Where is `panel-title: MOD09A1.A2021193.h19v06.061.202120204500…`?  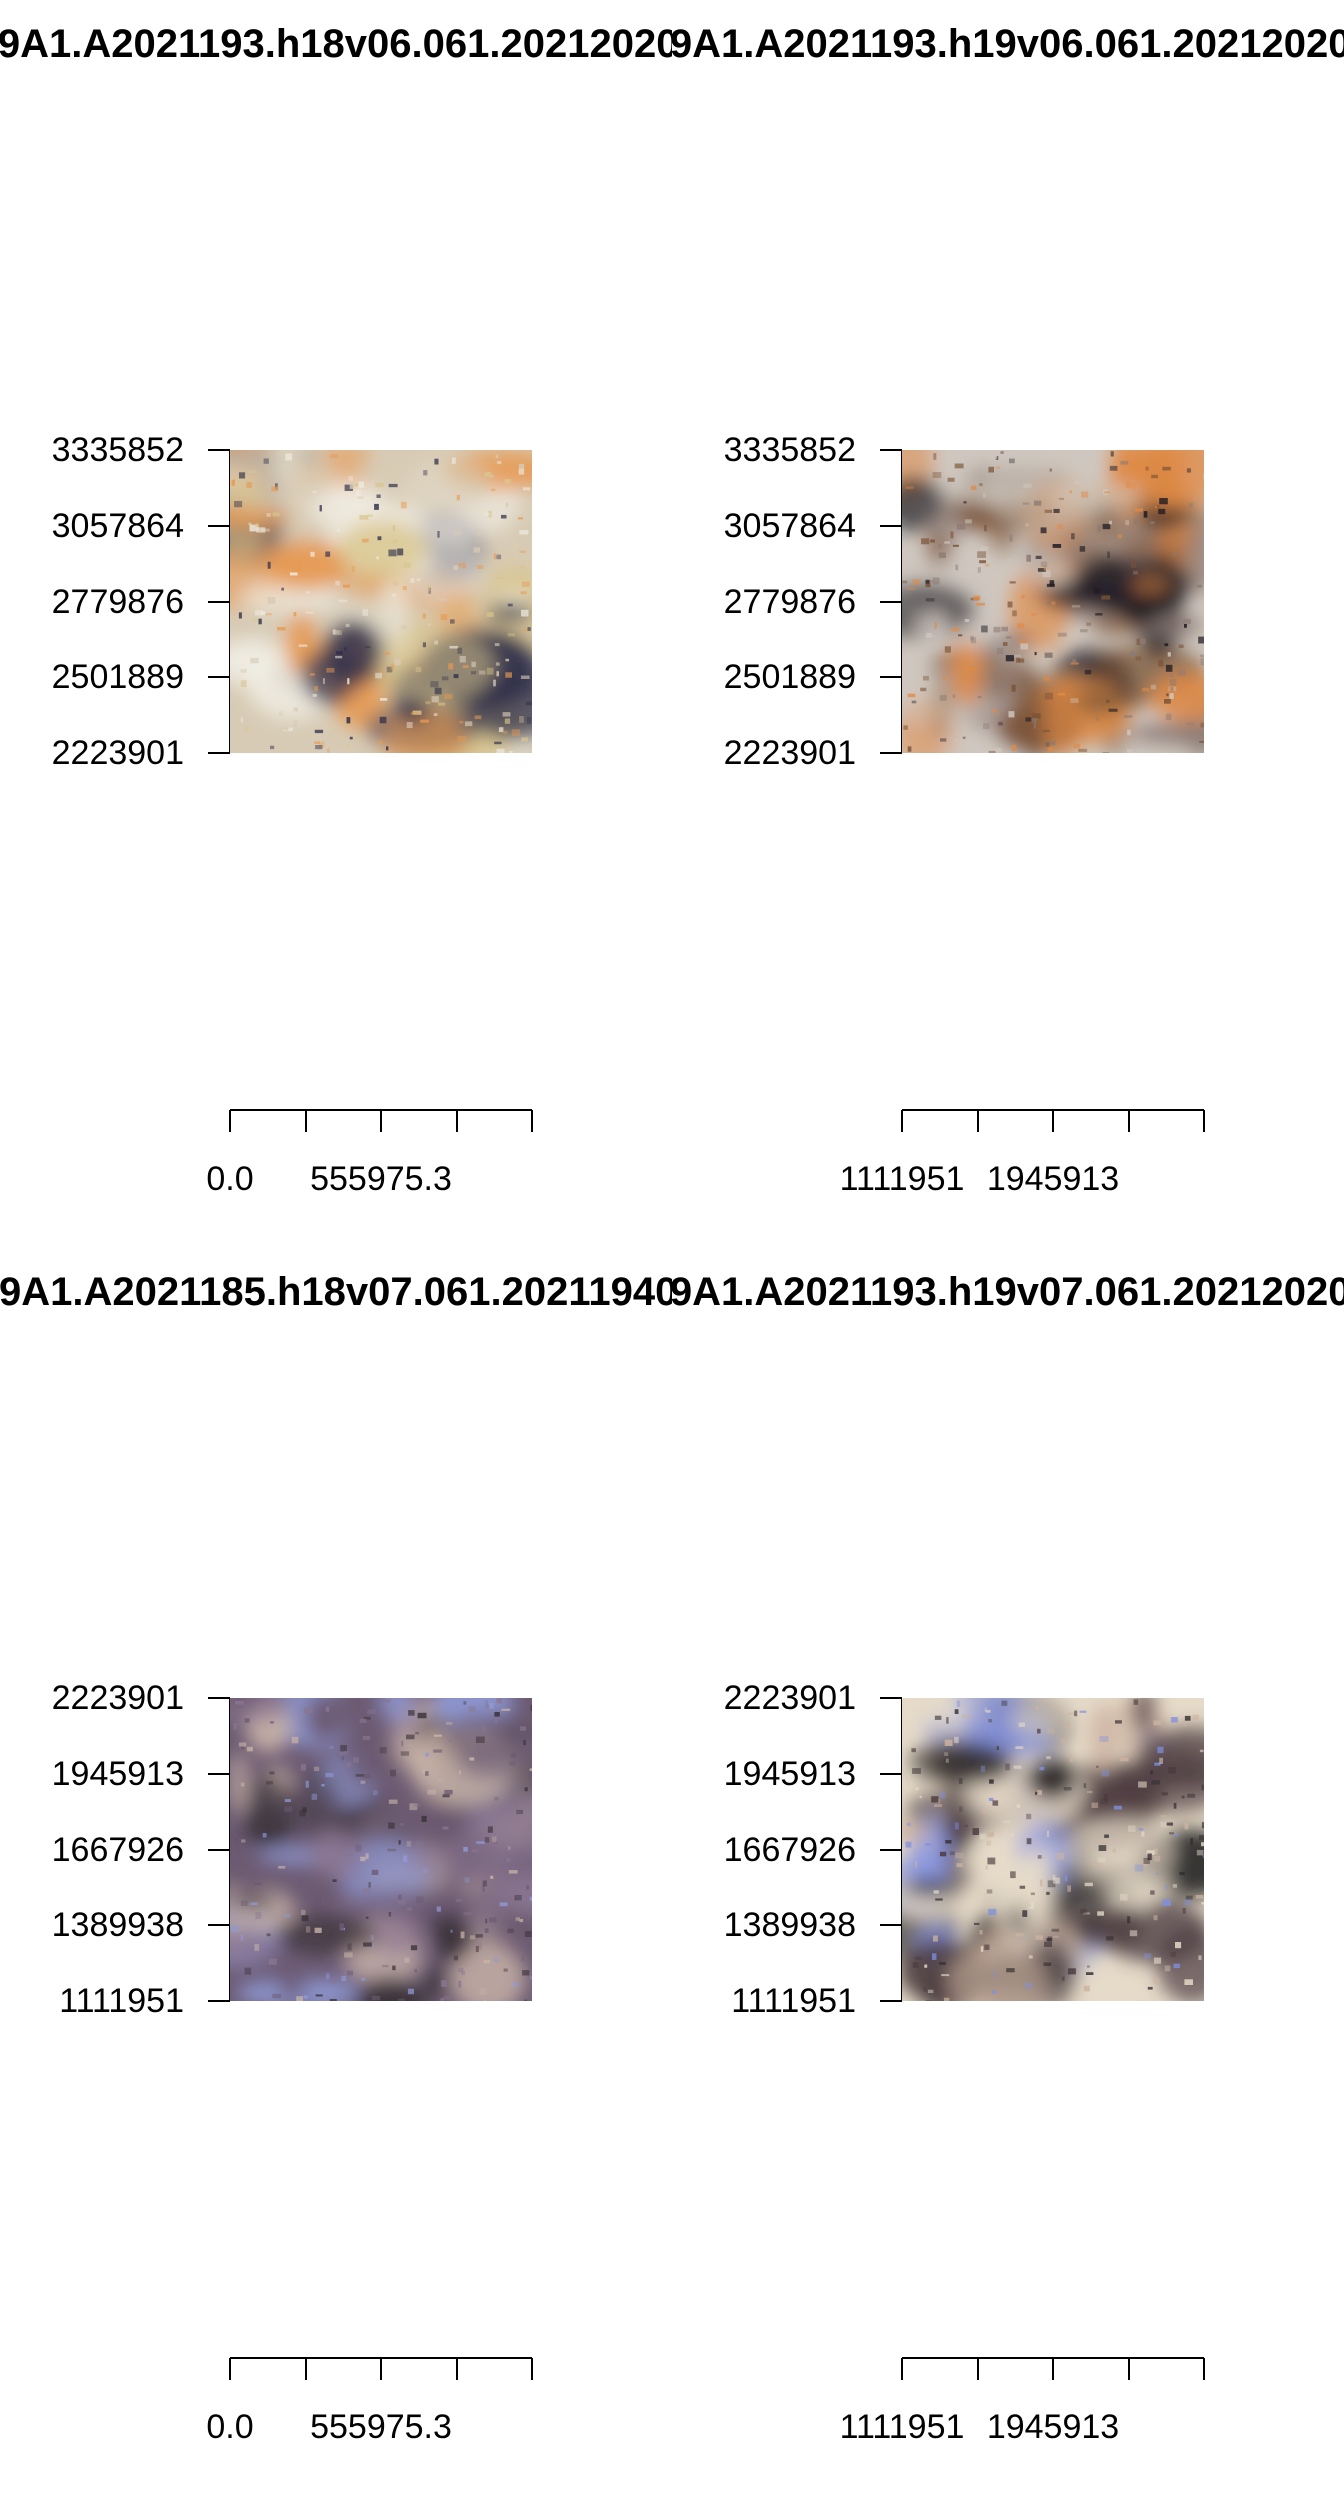 panel-title: MOD09A1.A2021193.h19v06.061.202120204500… is located at coordinates (1008, 44).